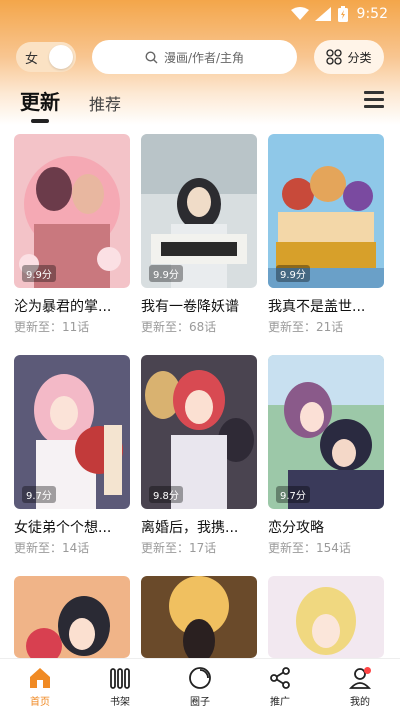 Image resolution: width=400 pixels, height=718 pixels. I want to click on comic-card: 9.7分 恋分攻略 更新至：154话, so click(326, 455).